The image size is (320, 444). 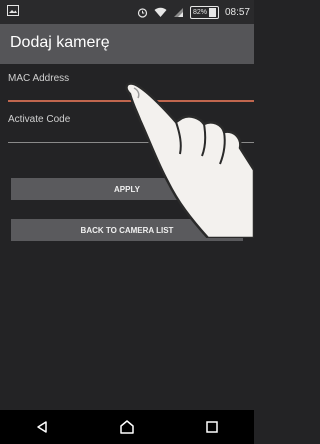 I want to click on nav-back-button, so click(x=42, y=427).